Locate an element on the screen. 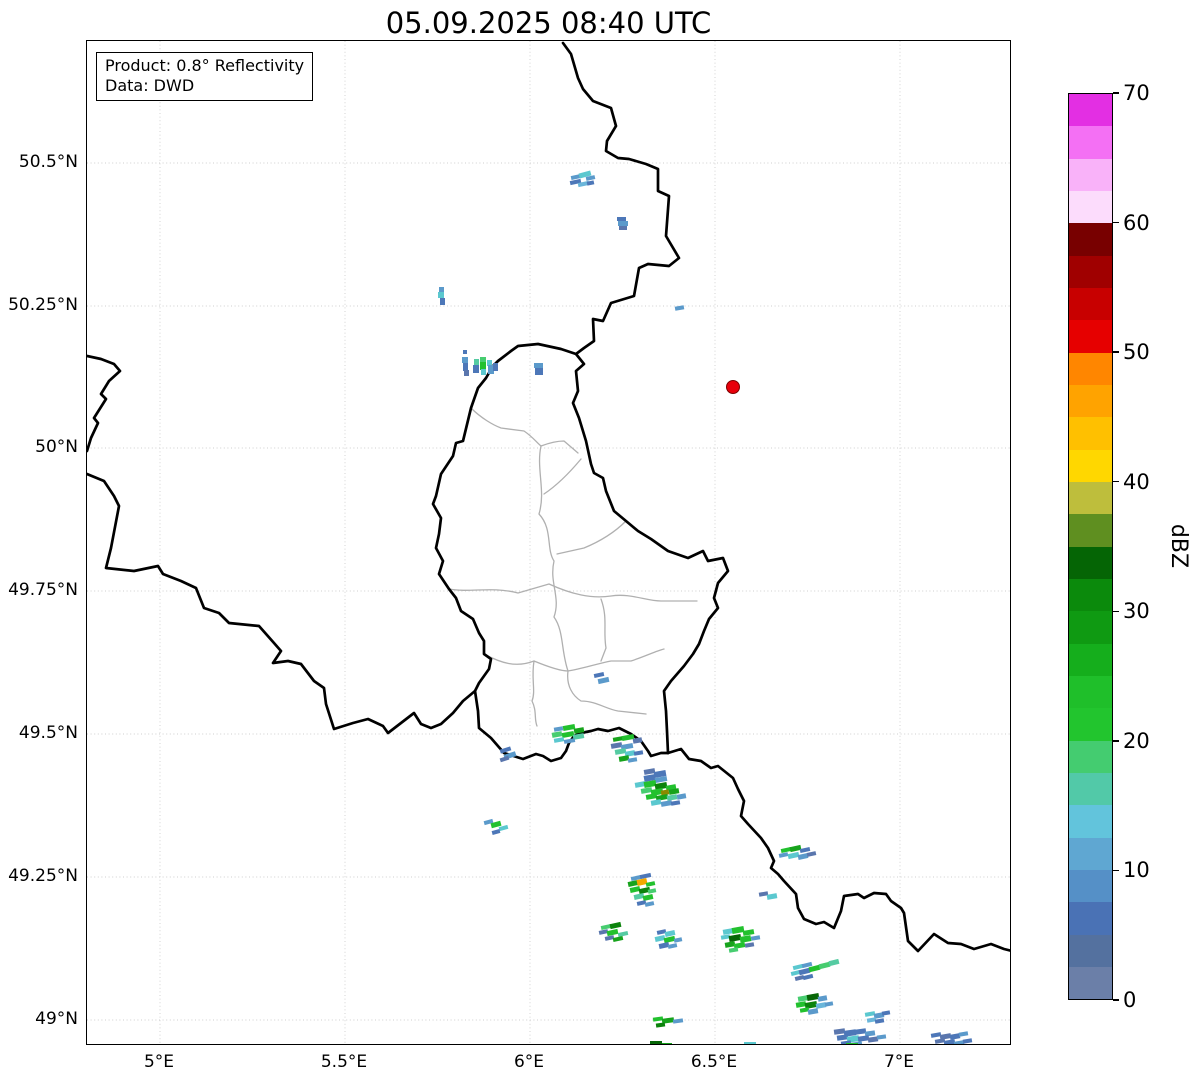 The width and height of the screenshot is (1202, 1081). longitude-label: 7°E is located at coordinates (899, 1062).